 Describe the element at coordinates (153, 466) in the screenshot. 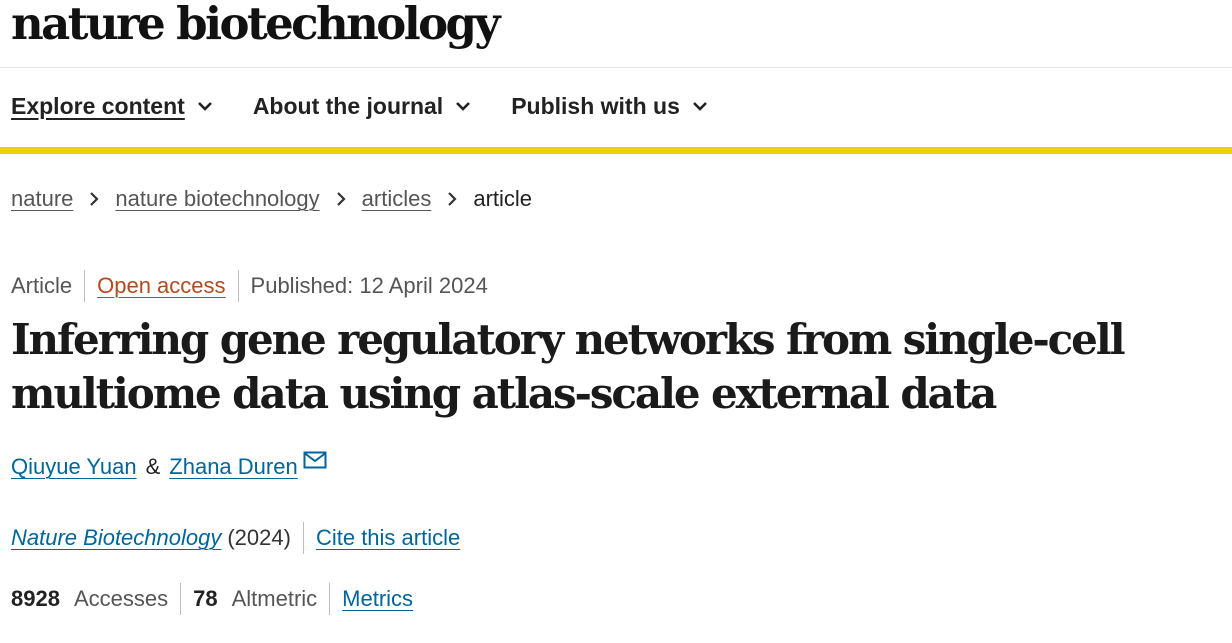

I see `author-joiner: &` at that location.